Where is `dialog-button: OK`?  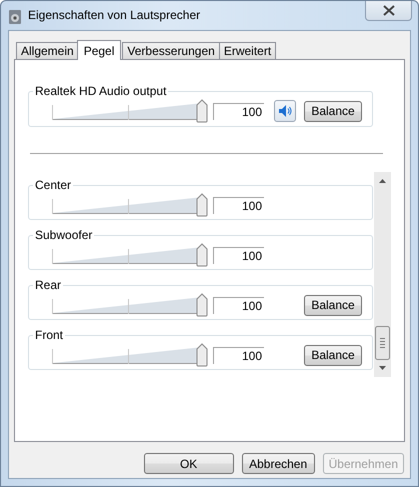
dialog-button: OK is located at coordinates (189, 463).